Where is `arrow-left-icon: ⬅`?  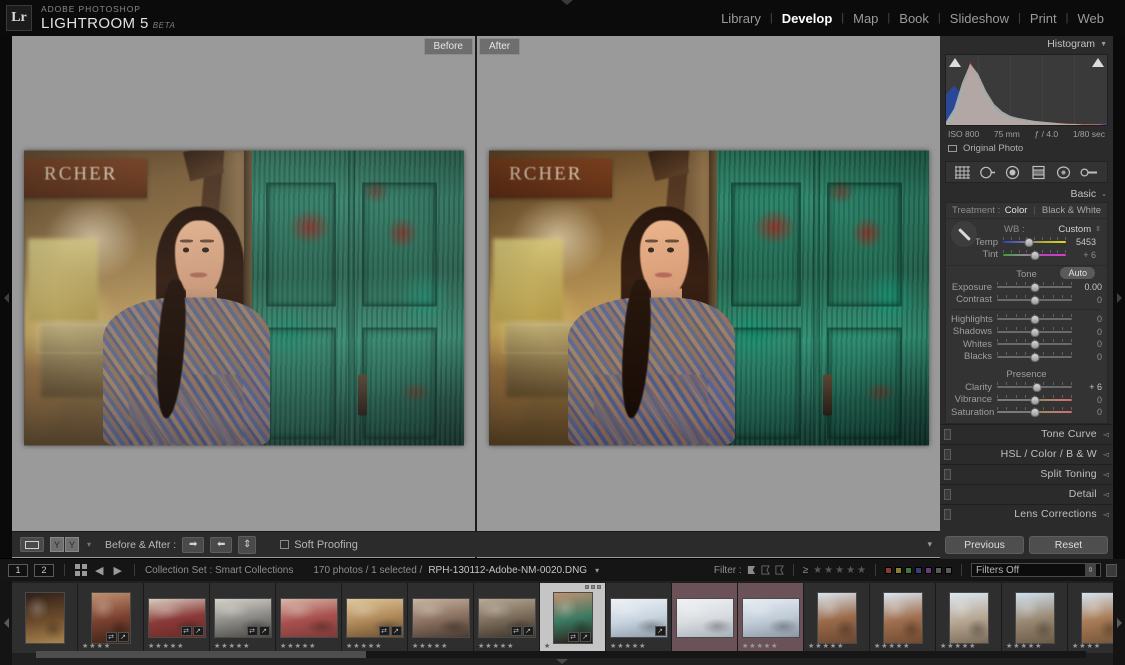
arrow-left-icon: ⬅ is located at coordinates (221, 544).